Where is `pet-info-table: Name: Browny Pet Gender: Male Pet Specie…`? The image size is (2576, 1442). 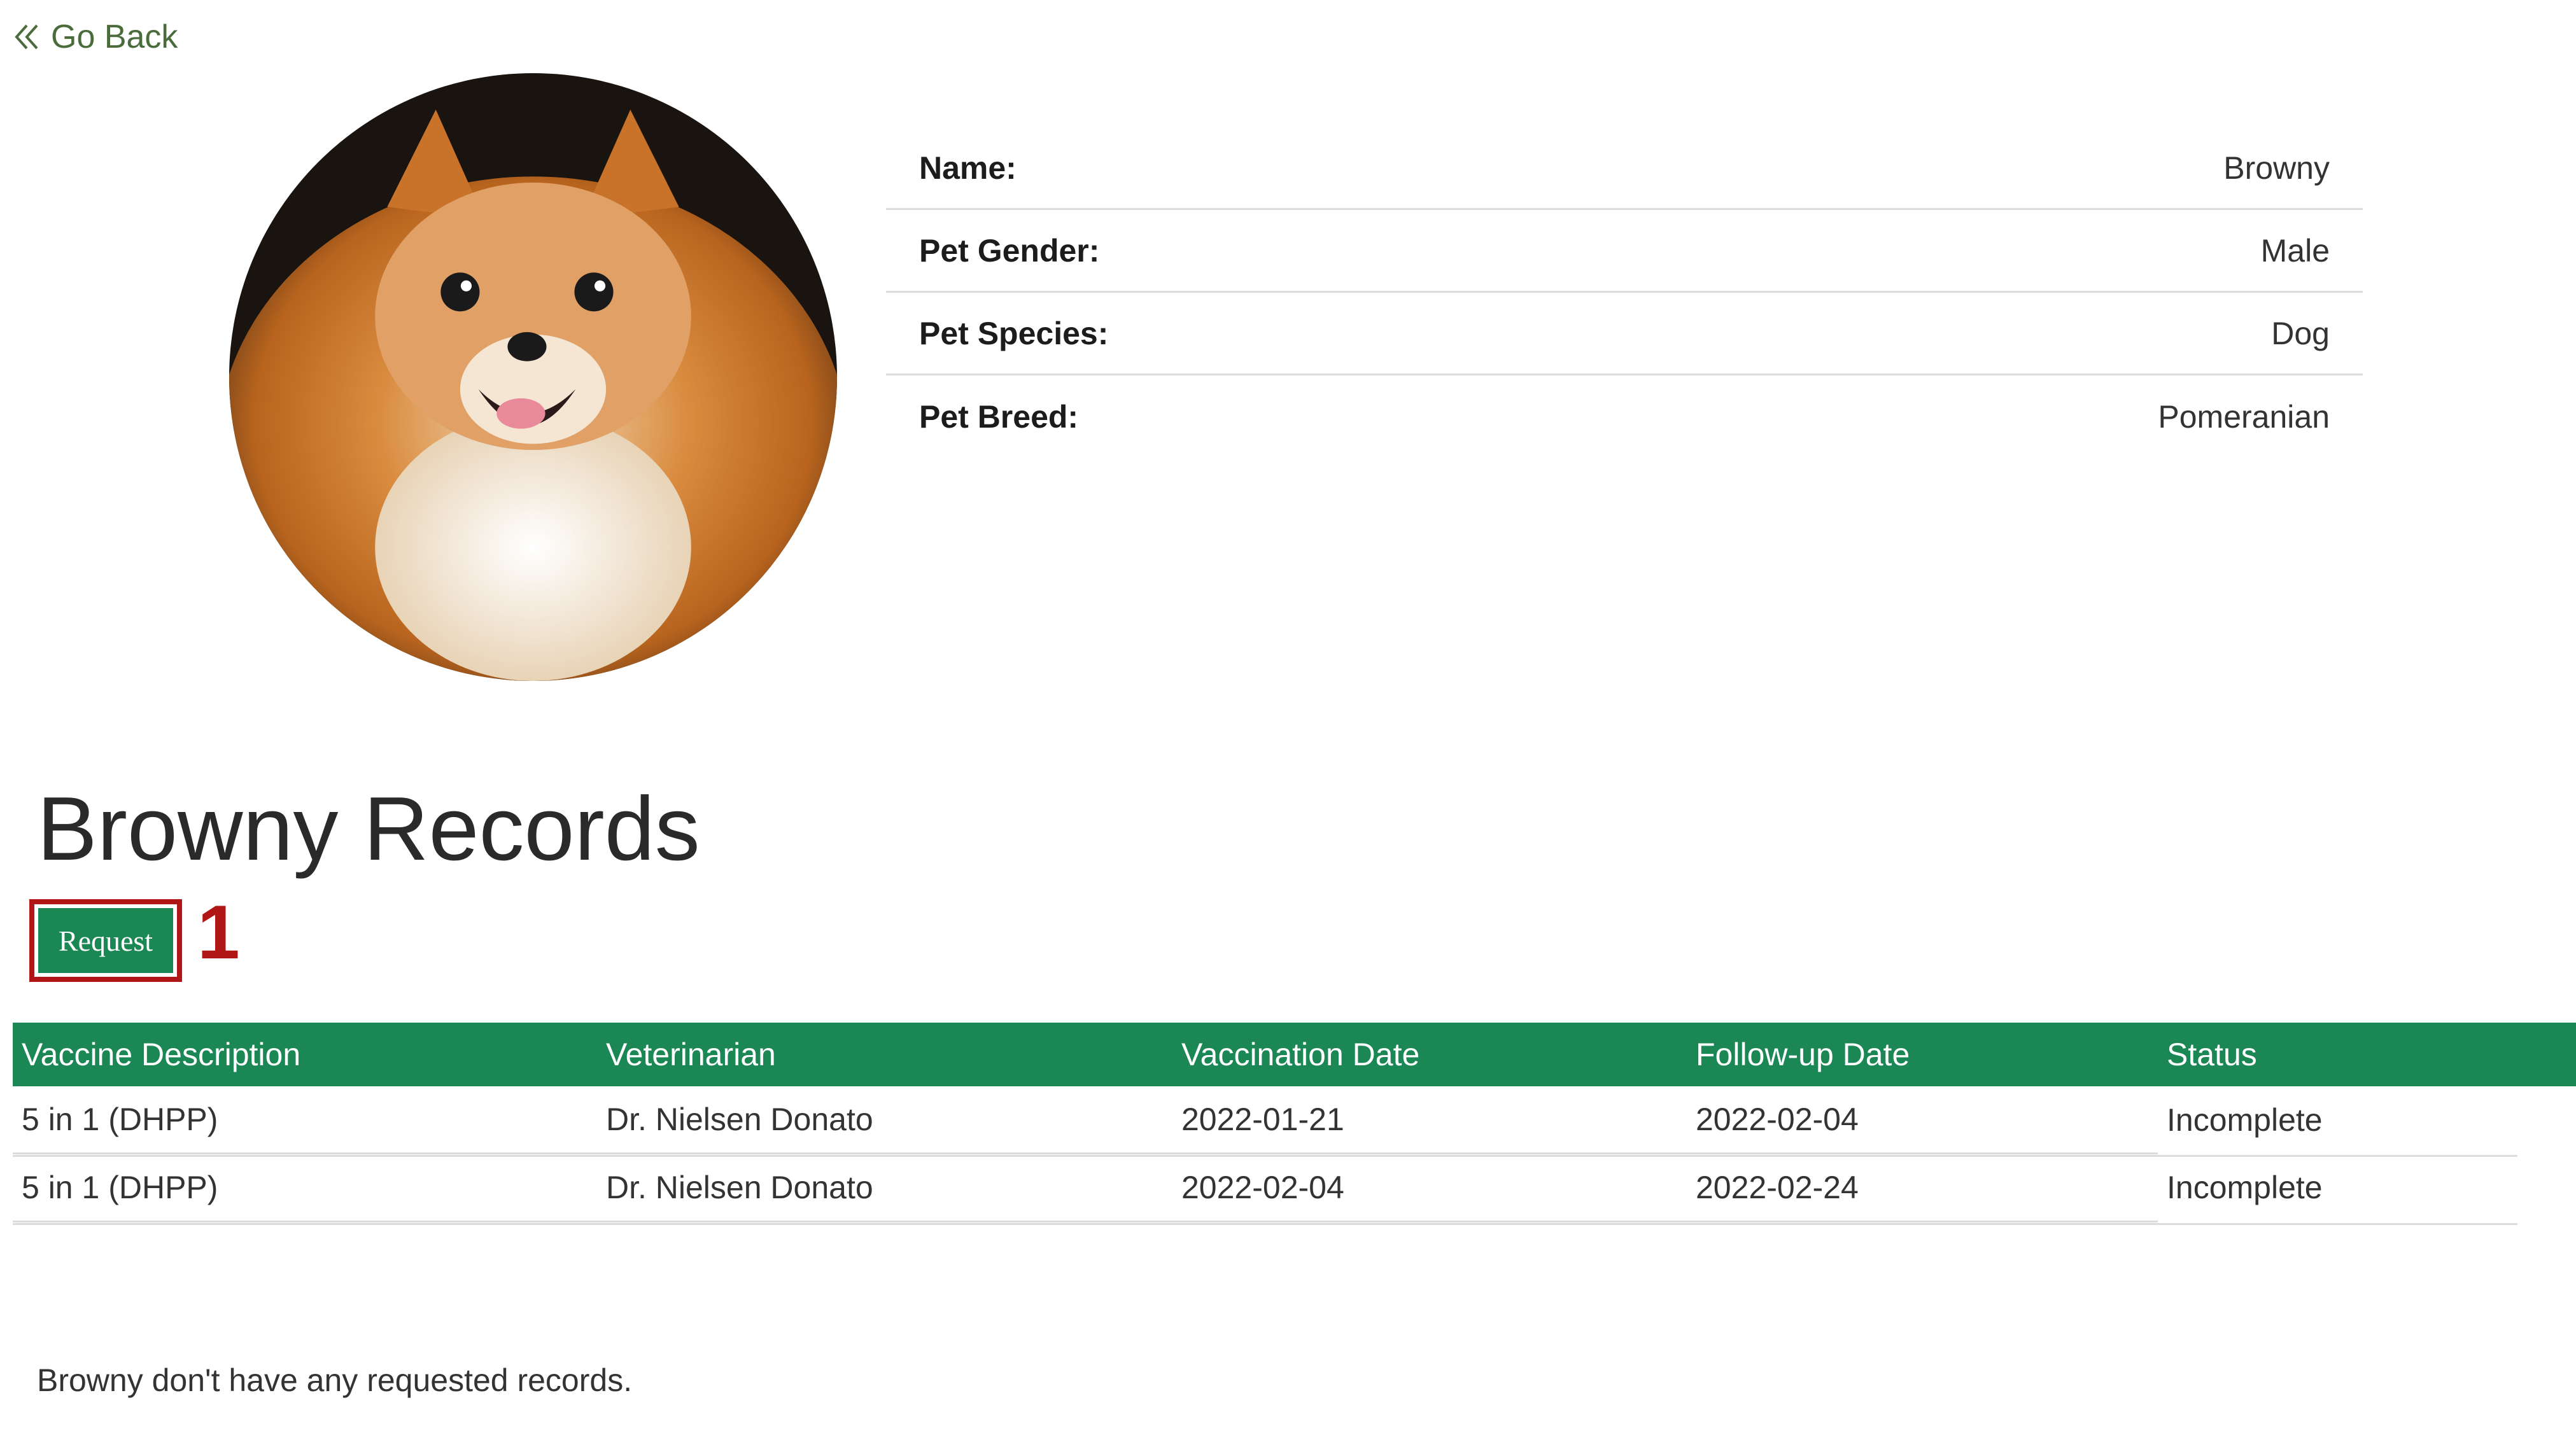 pet-info-table: Name: Browny Pet Gender: Male Pet Specie… is located at coordinates (1625, 292).